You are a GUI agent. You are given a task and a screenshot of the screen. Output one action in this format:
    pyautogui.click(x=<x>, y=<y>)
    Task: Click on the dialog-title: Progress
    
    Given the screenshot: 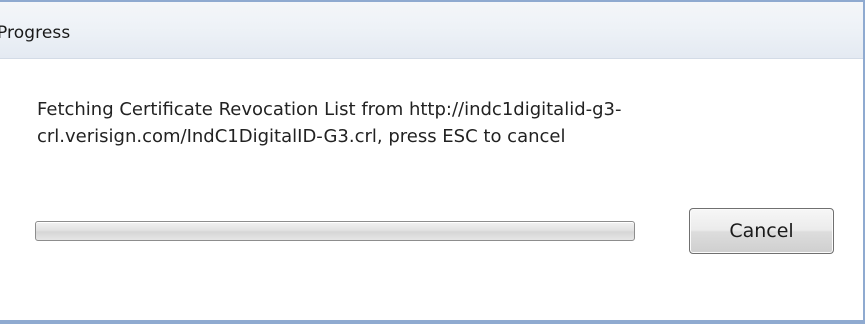 What is the action you would take?
    pyautogui.click(x=35, y=33)
    